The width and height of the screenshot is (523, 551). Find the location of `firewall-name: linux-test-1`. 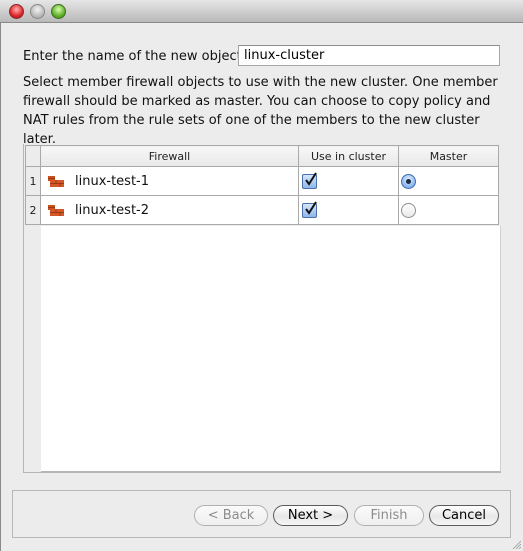

firewall-name: linux-test-1 is located at coordinates (112, 181).